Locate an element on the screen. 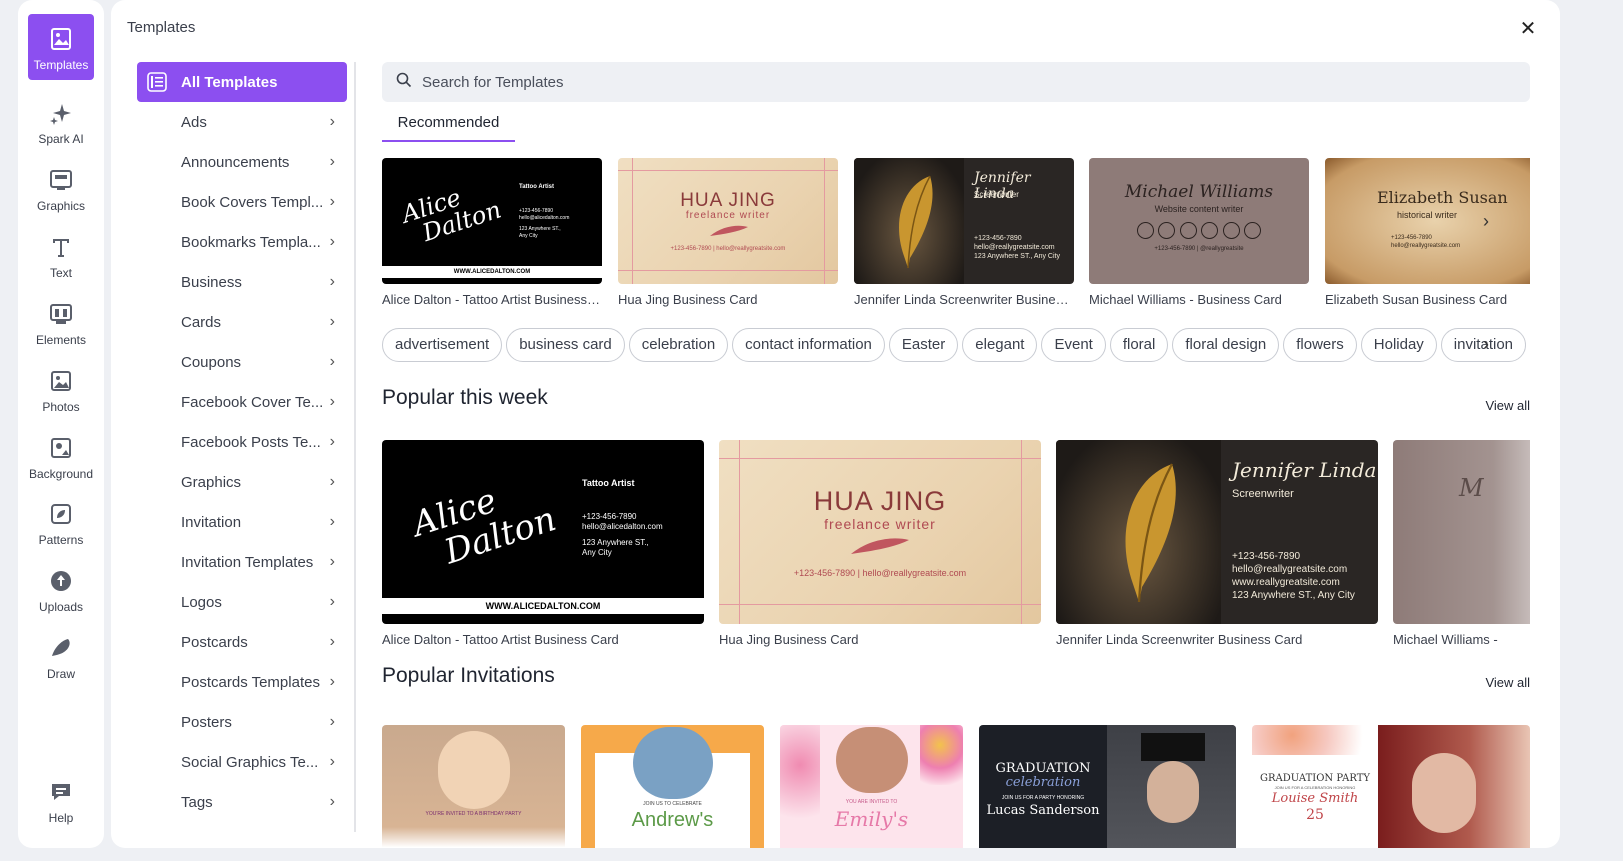  category-item: Postcards › is located at coordinates (242, 642).